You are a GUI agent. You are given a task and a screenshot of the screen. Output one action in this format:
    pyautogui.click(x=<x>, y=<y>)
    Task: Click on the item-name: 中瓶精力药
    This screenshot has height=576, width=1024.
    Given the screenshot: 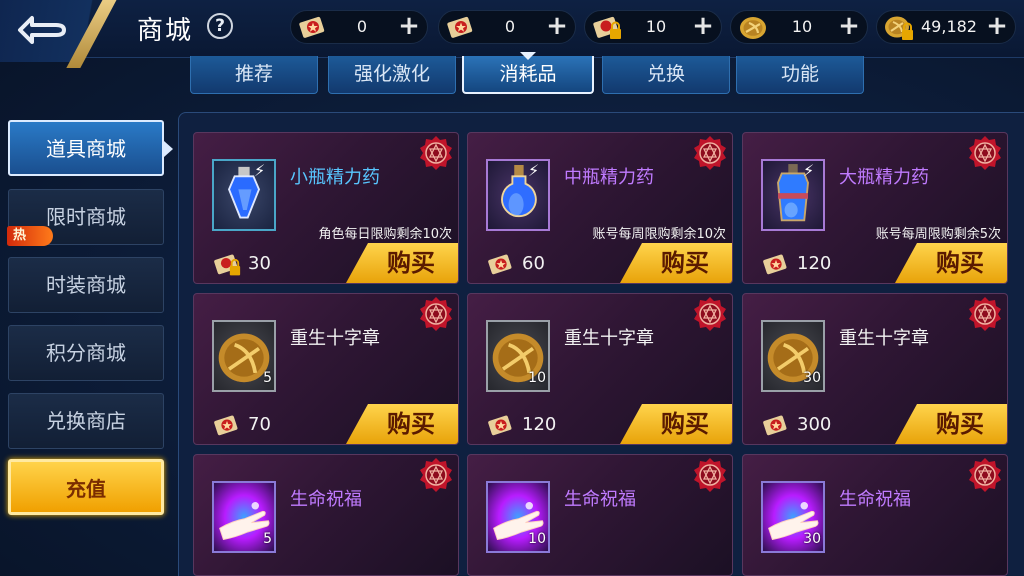 What is the action you would take?
    pyautogui.click(x=609, y=177)
    